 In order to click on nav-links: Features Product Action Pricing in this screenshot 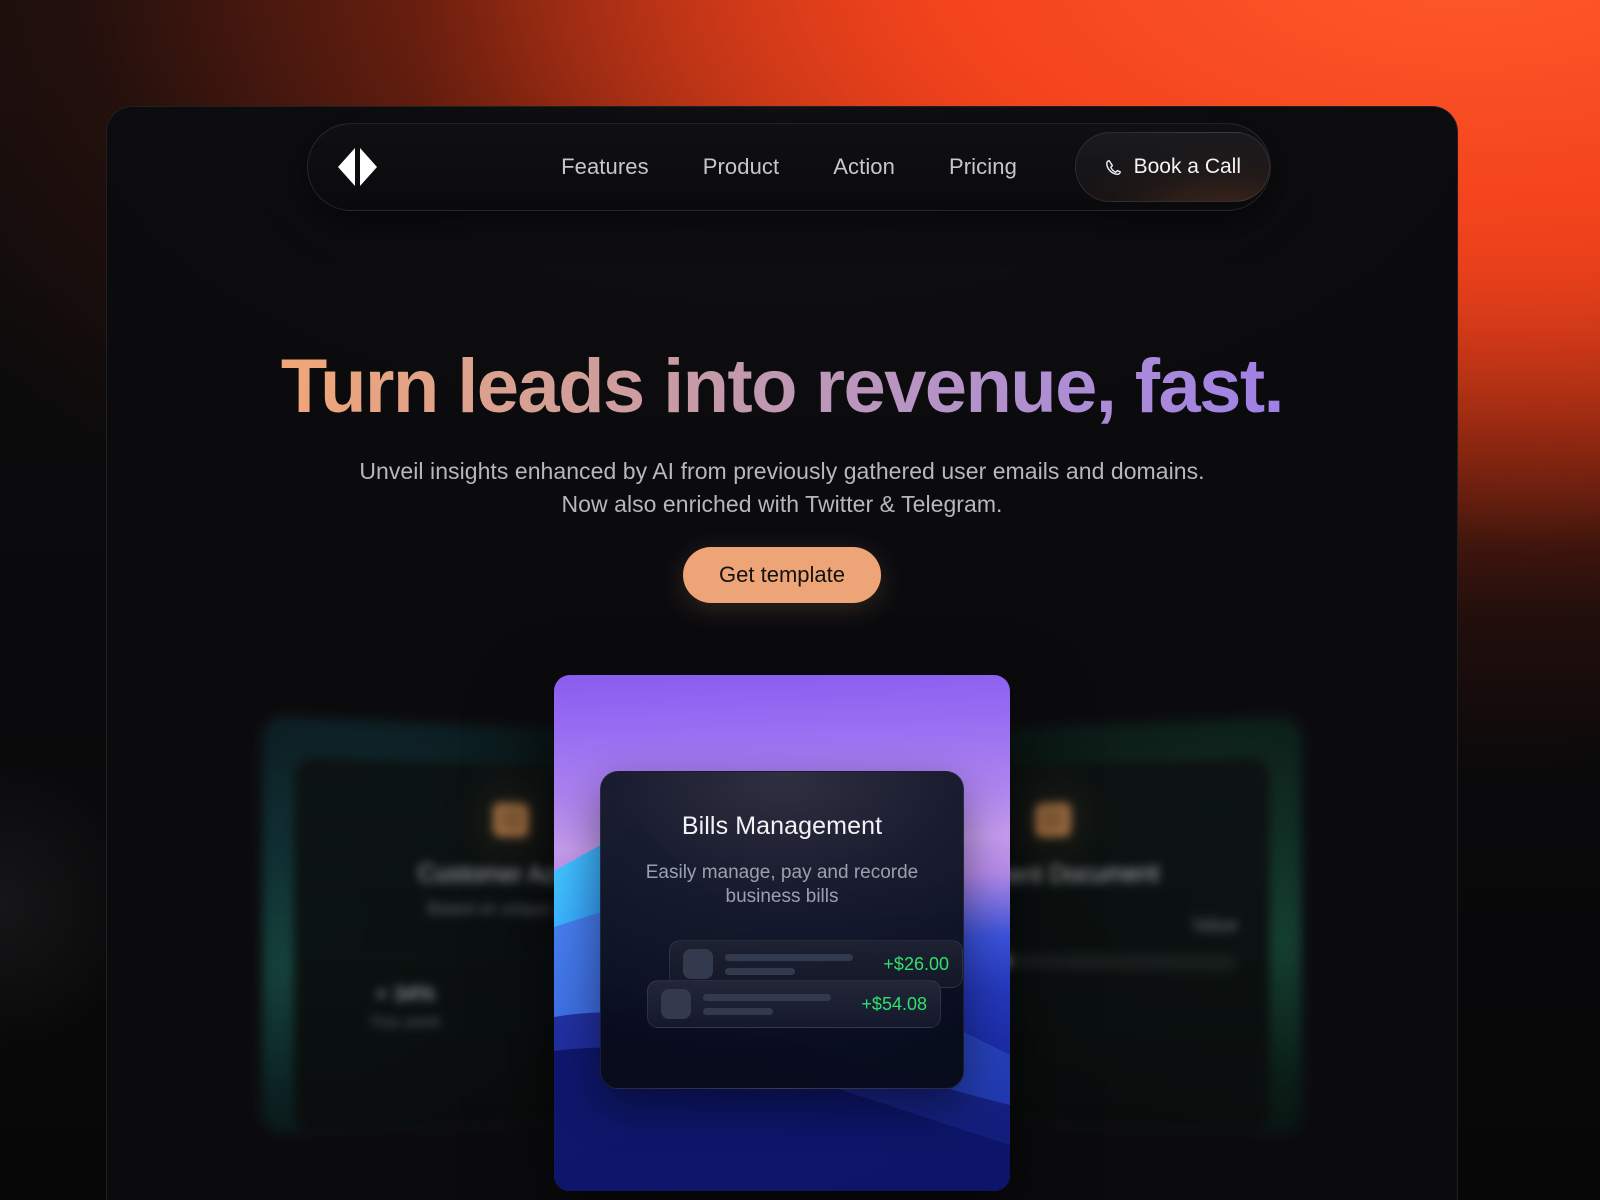, I will do `click(789, 167)`.